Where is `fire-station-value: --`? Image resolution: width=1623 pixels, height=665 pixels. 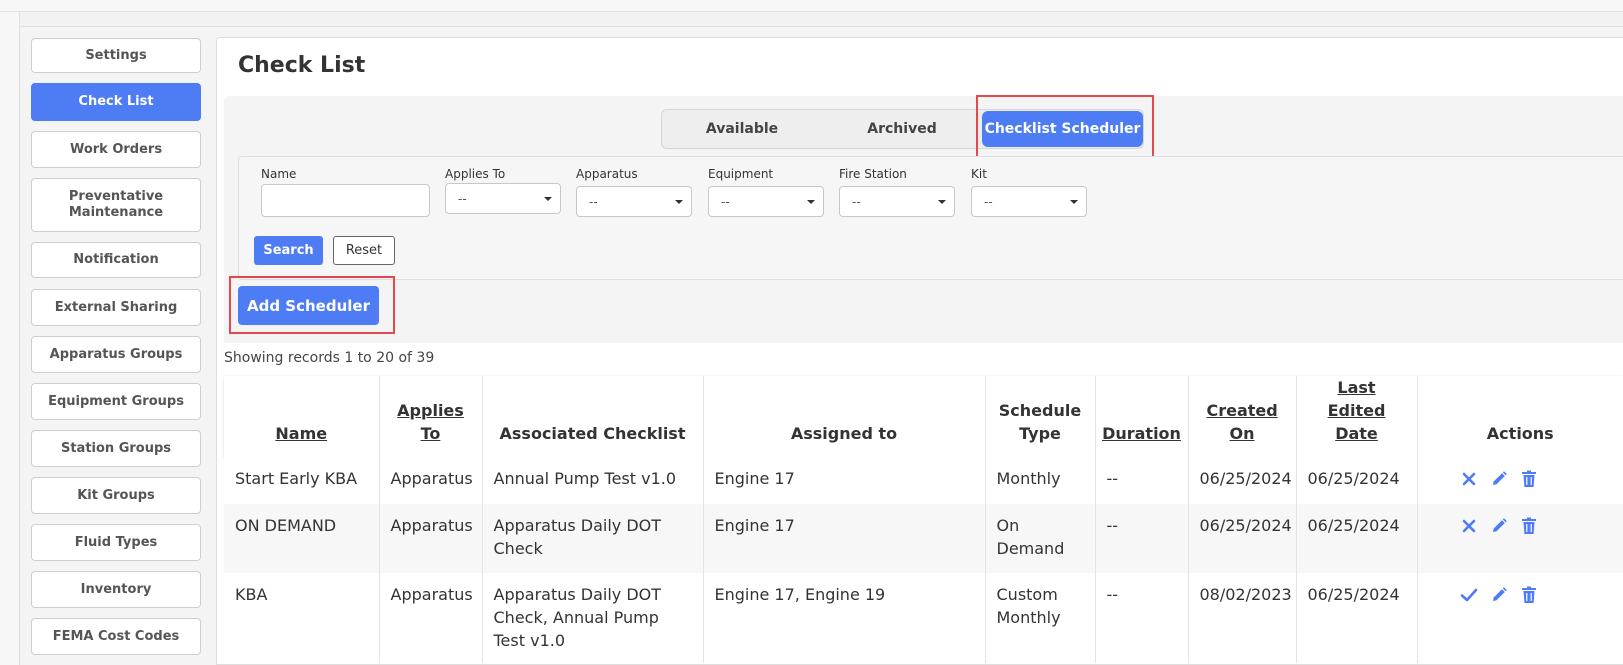
fire-station-value: -- is located at coordinates (856, 201).